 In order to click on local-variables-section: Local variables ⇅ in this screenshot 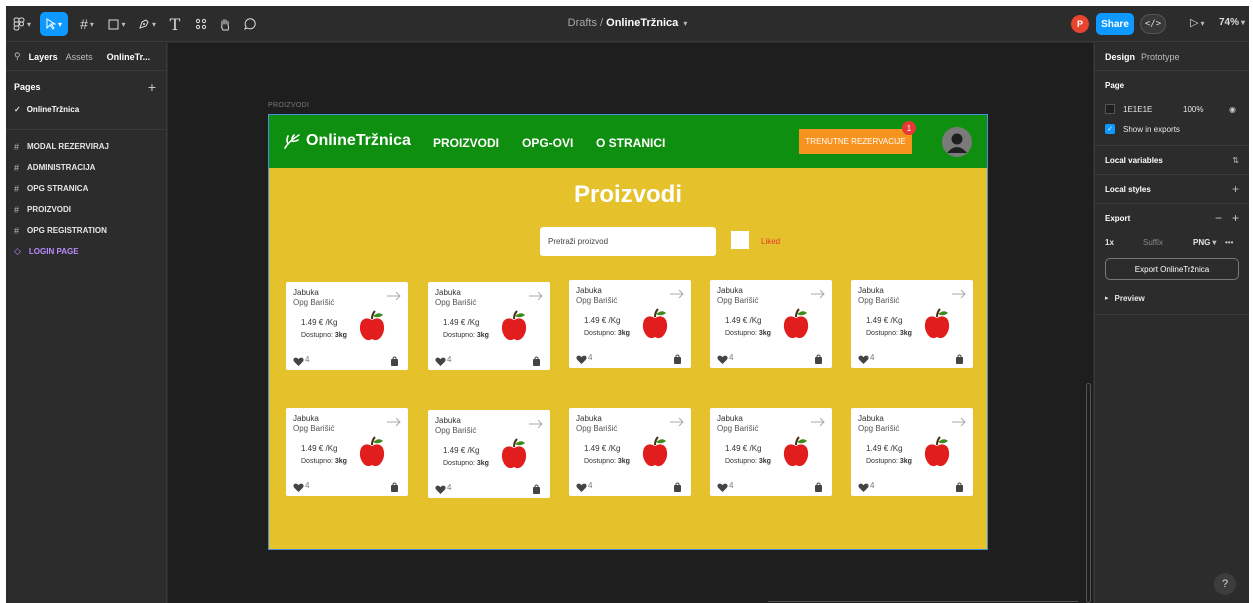, I will do `click(1172, 160)`.